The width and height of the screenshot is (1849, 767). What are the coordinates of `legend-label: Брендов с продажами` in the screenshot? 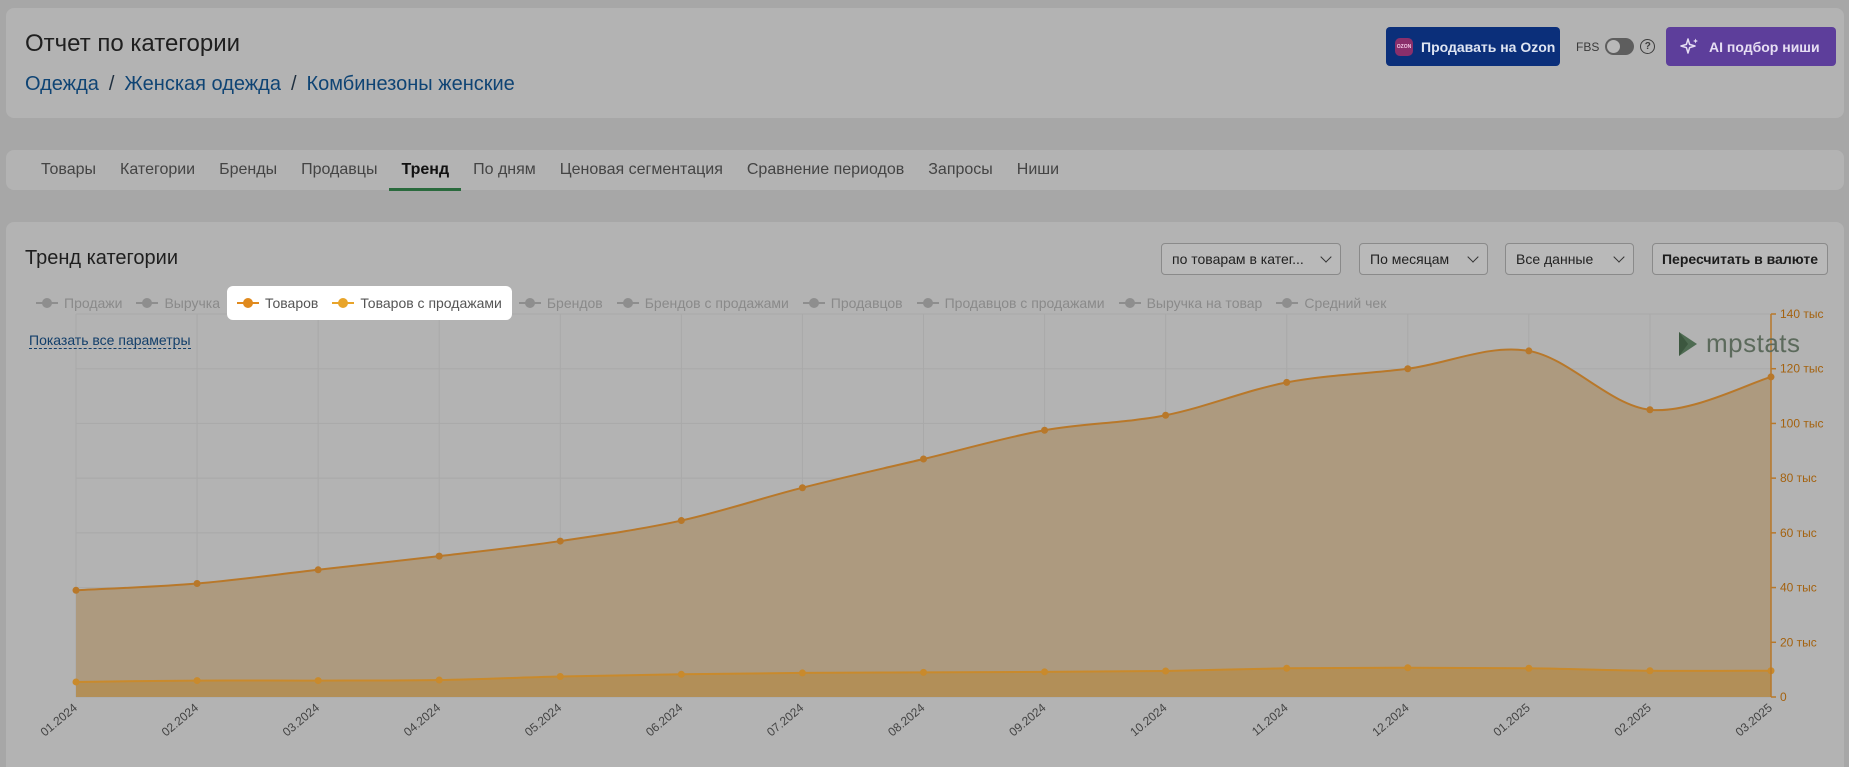 It's located at (716, 303).